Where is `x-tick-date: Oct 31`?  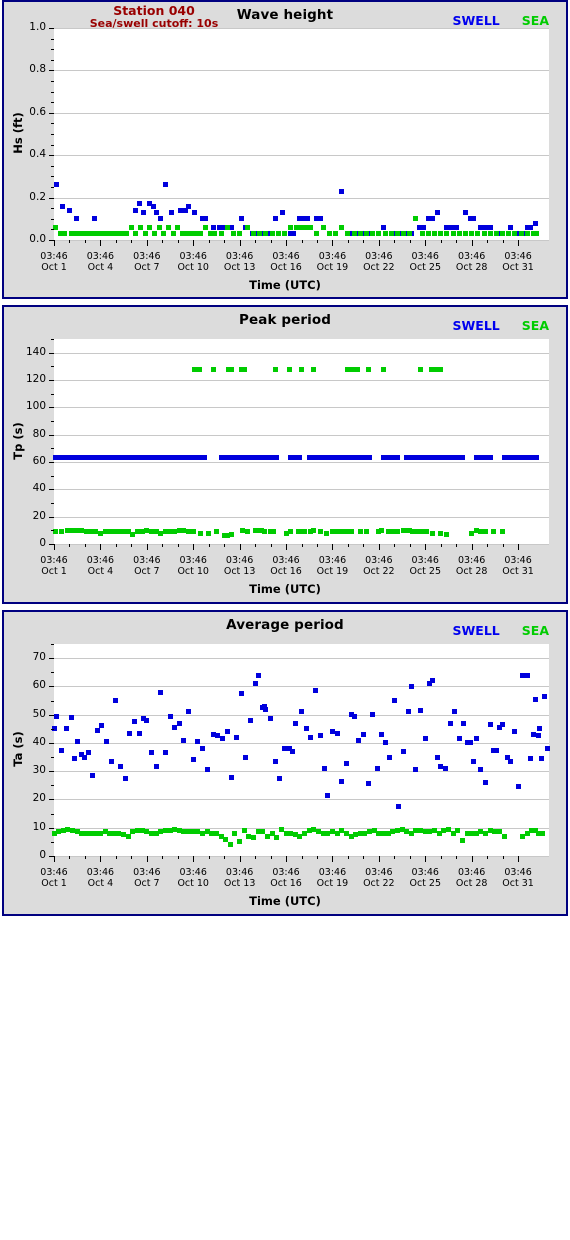 x-tick-date: Oct 31 is located at coordinates (518, 267).